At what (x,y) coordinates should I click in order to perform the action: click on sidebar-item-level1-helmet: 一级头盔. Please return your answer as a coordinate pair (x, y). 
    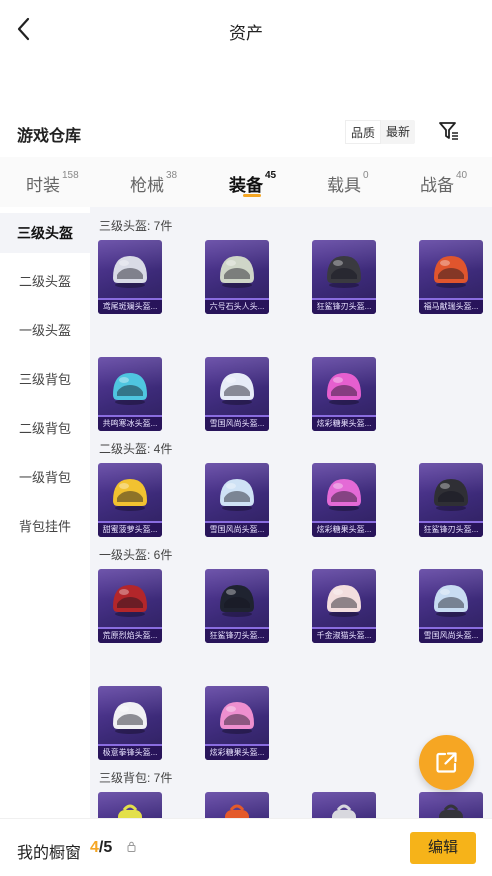
    Looking at the image, I should click on (45, 331).